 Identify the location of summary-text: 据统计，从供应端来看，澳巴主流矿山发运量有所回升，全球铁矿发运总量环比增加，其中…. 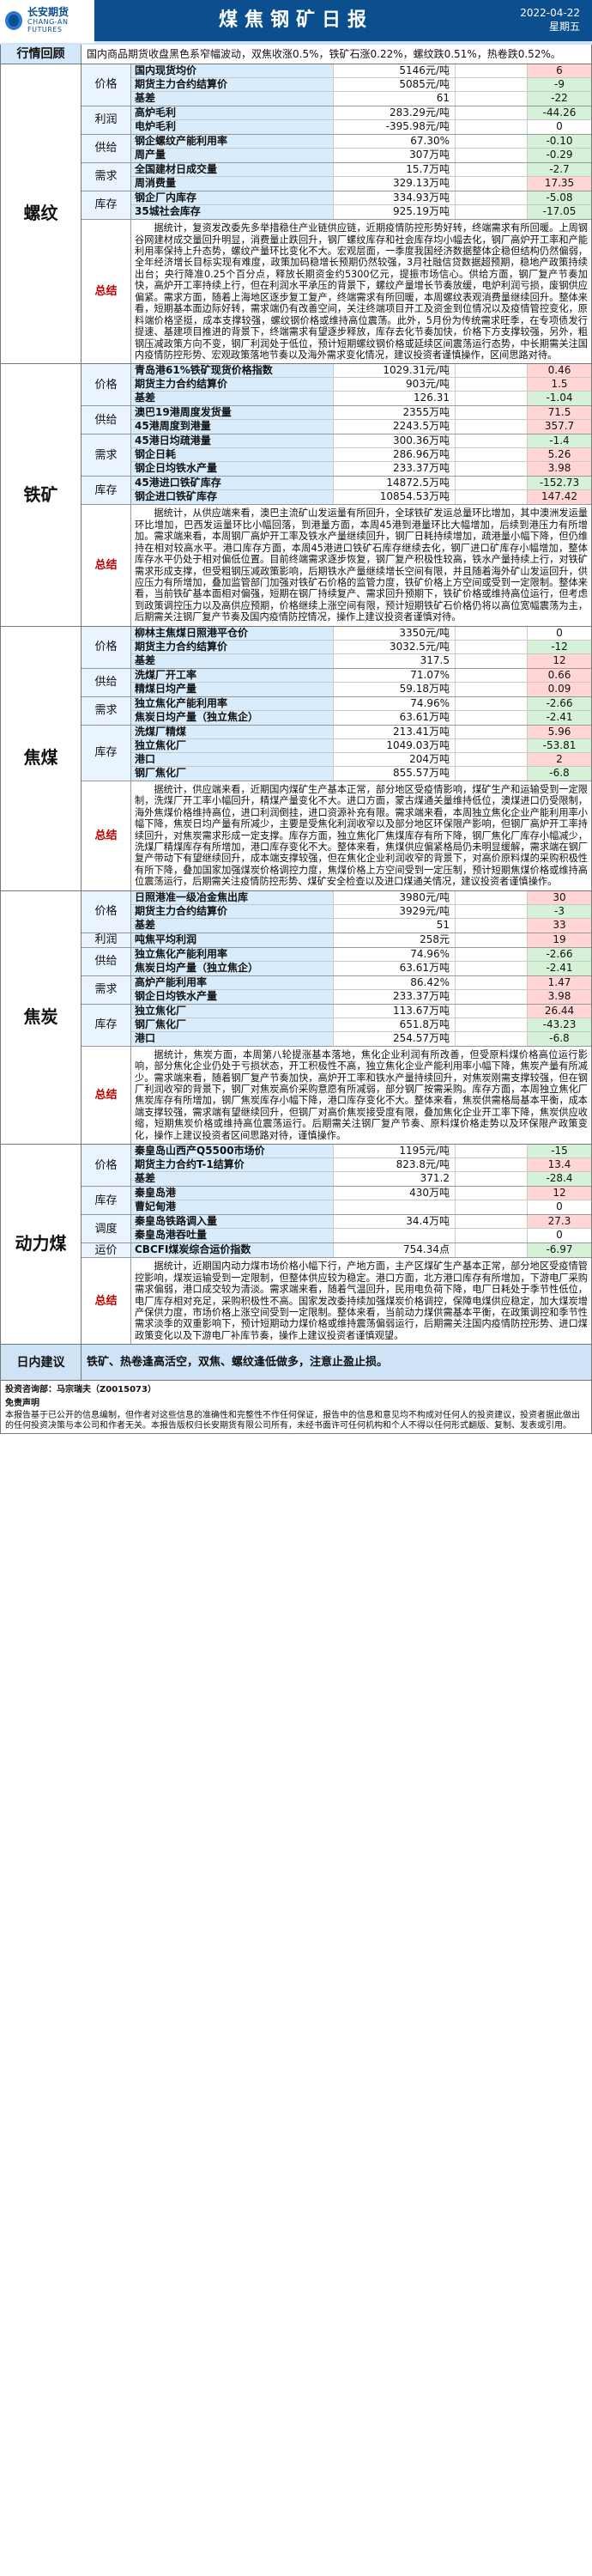
(361, 565).